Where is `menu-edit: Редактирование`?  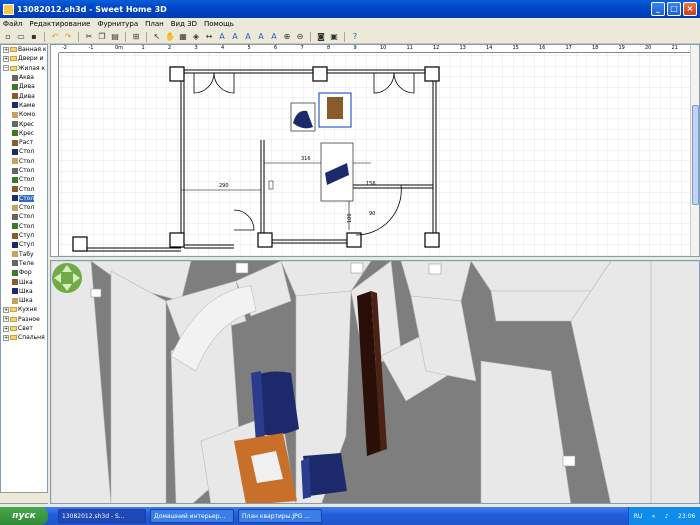
menu-edit: Редактирование is located at coordinates (59, 24).